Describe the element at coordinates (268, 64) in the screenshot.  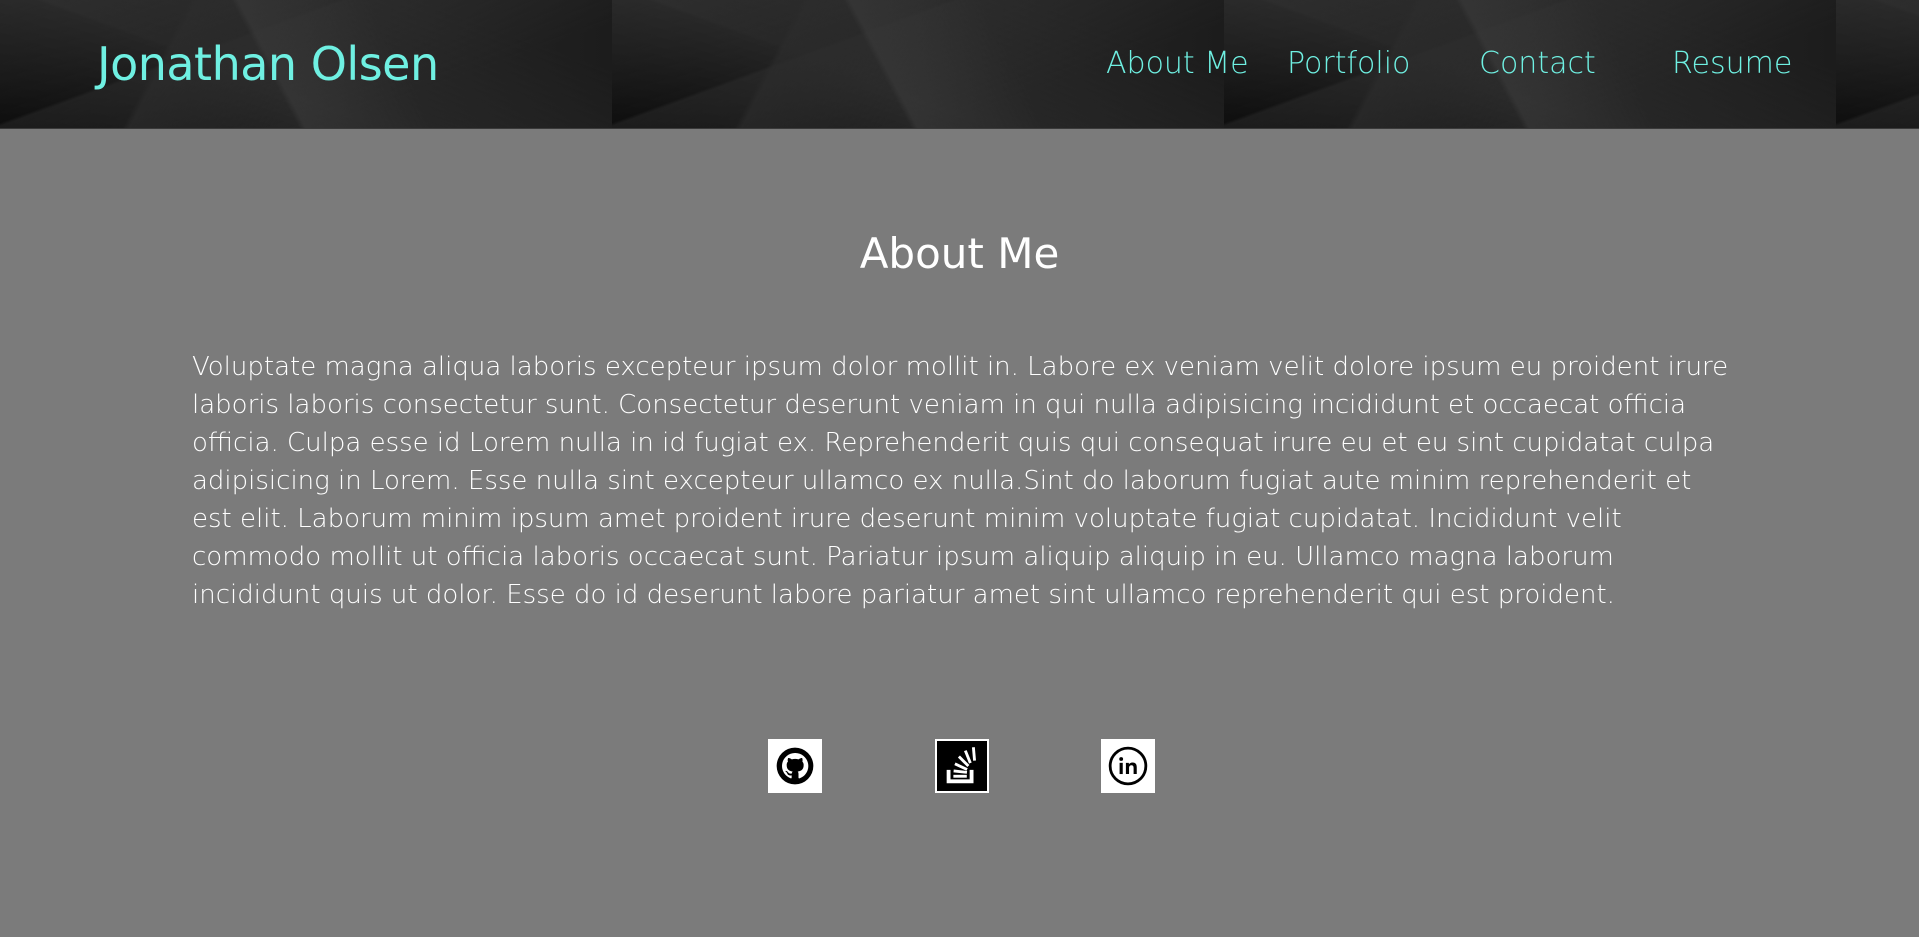
I see `site-brand-link: Jonathan Olsen` at that location.